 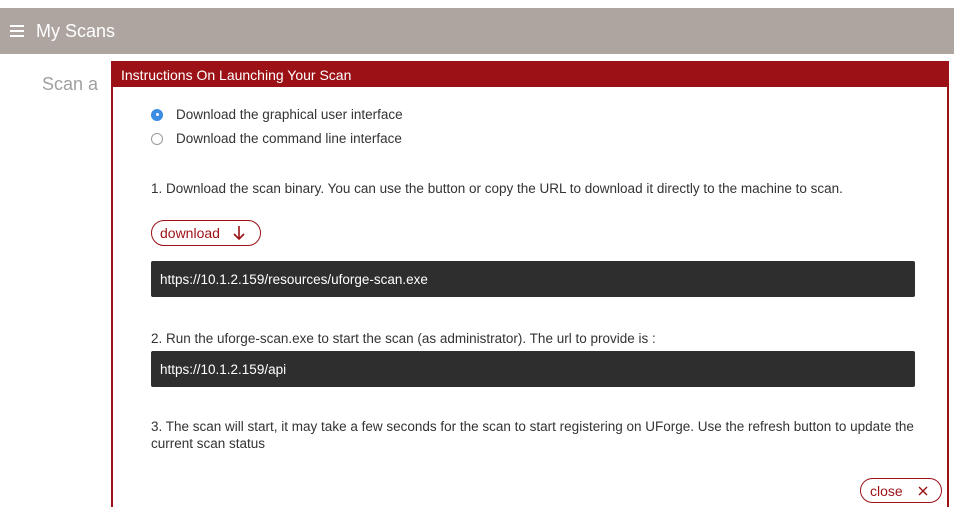 What do you see at coordinates (157, 114) in the screenshot?
I see `radio-gui` at bounding box center [157, 114].